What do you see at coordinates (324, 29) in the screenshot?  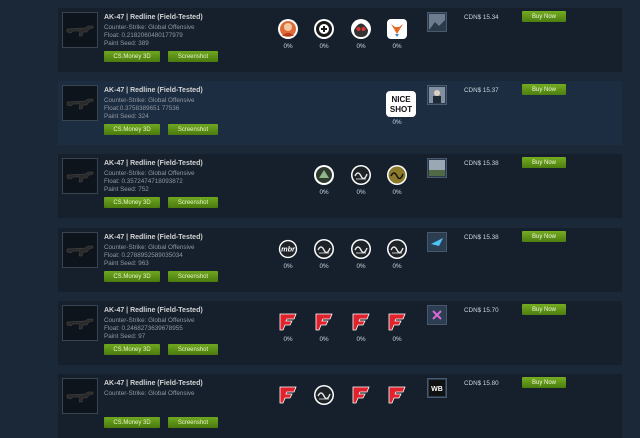 I see `round-logo-sticker` at bounding box center [324, 29].